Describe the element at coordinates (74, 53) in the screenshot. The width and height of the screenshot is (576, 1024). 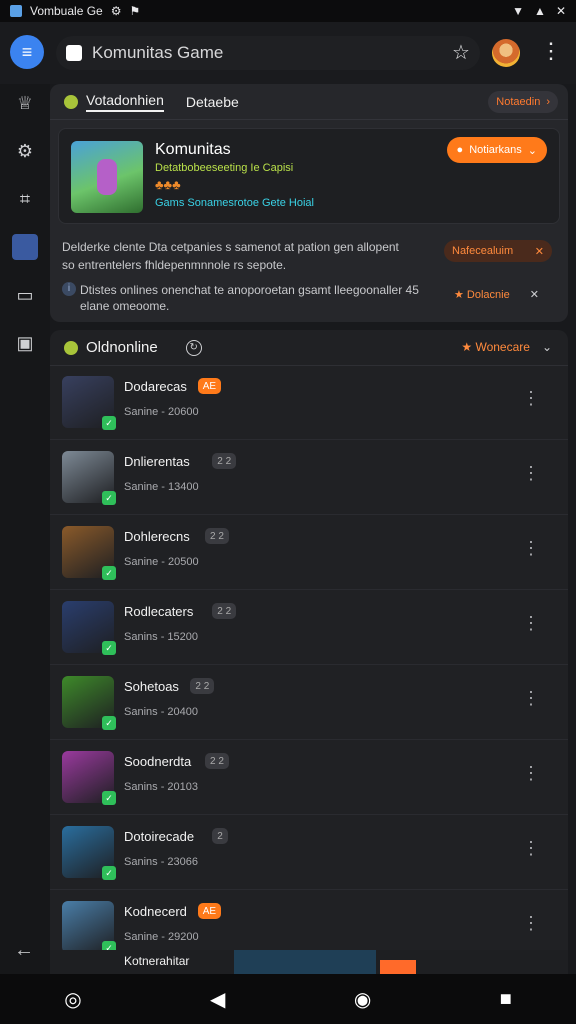
I see `favicon-icon` at that location.